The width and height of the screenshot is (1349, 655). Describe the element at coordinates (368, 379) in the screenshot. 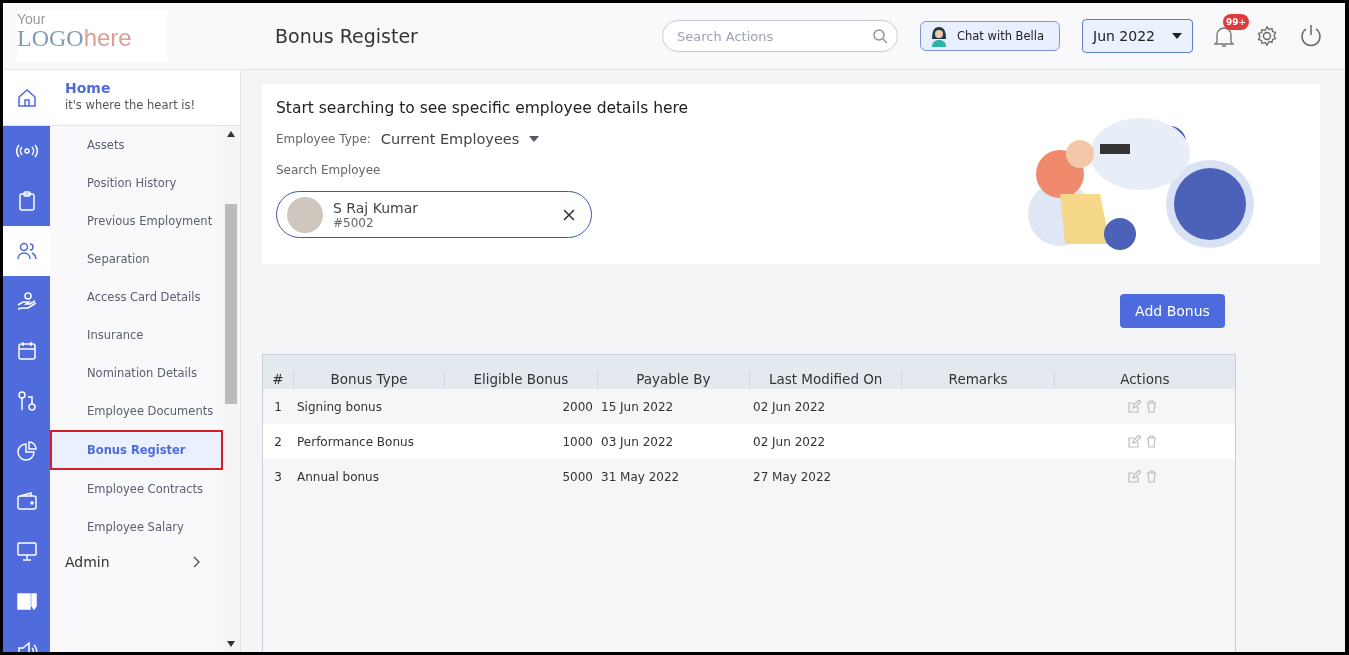

I see `column-header: Bonus Type` at that location.